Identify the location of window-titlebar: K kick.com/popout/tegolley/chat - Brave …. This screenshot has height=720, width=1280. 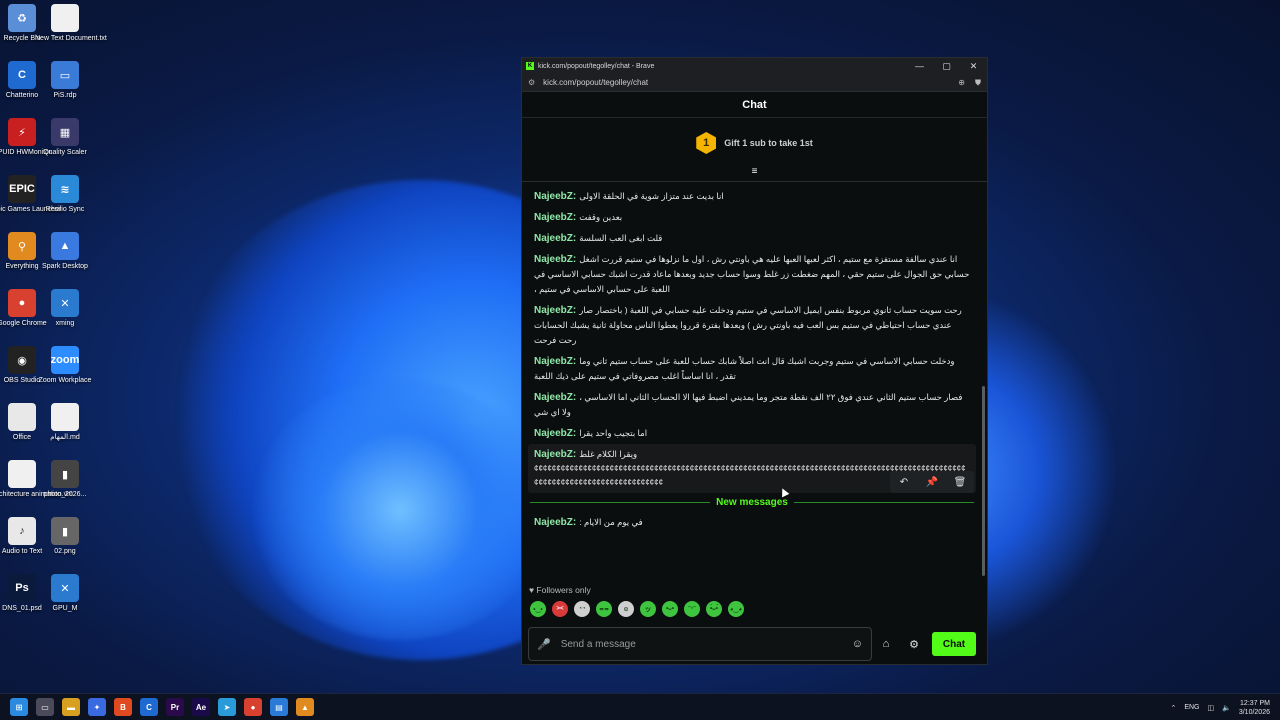
(754, 66).